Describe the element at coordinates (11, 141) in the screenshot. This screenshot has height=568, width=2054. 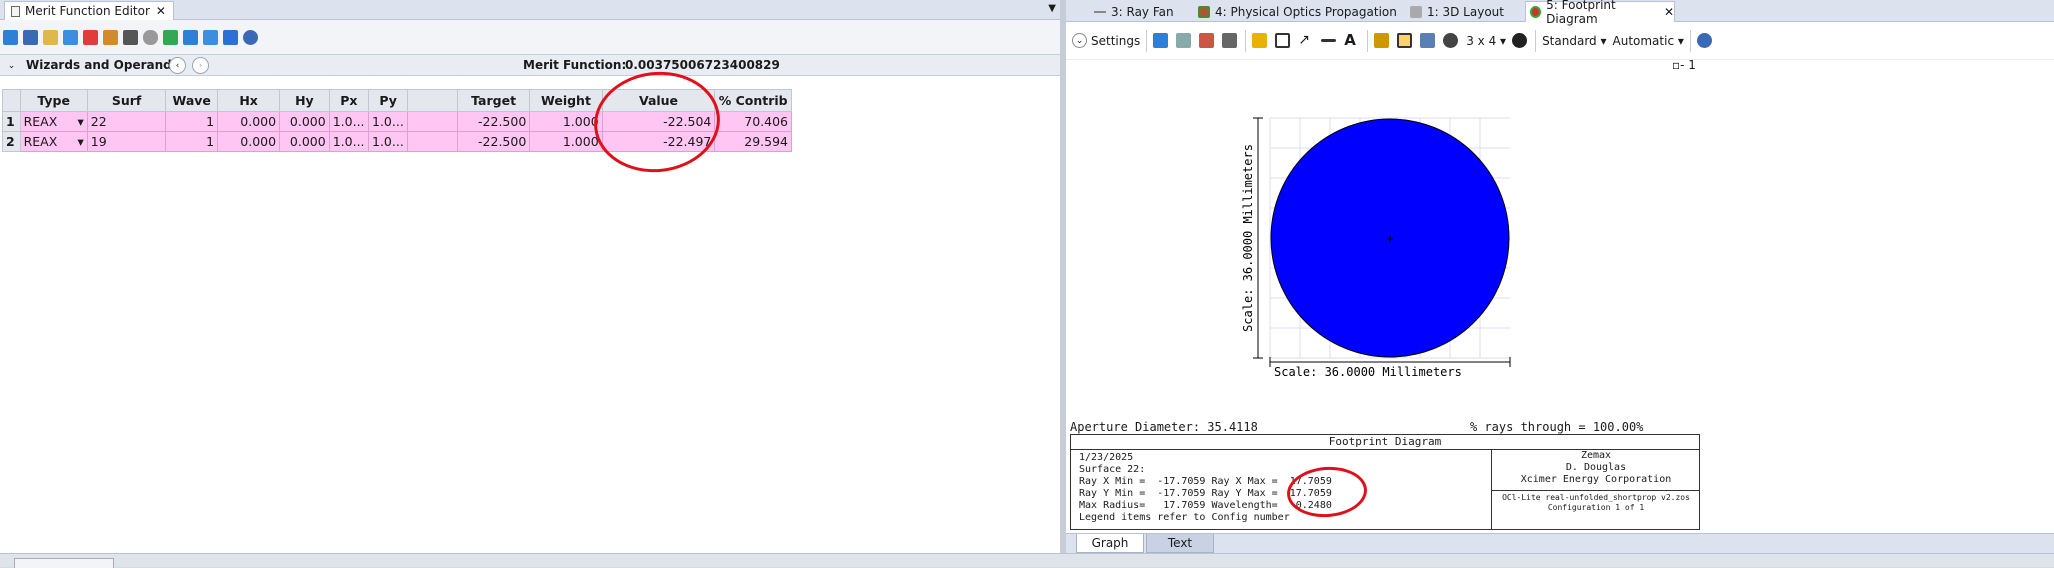
I see `row-number: 2` at that location.